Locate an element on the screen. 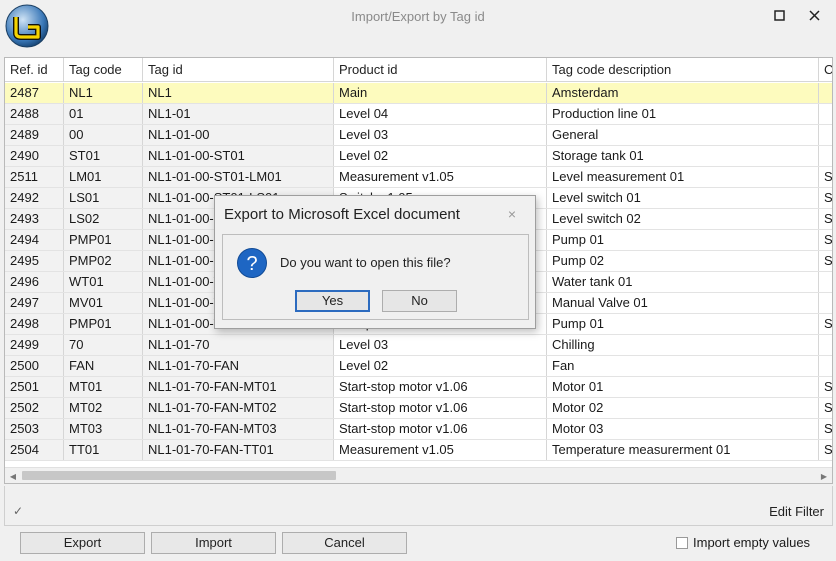  cell-ref-id: 2499 is located at coordinates (34, 345).